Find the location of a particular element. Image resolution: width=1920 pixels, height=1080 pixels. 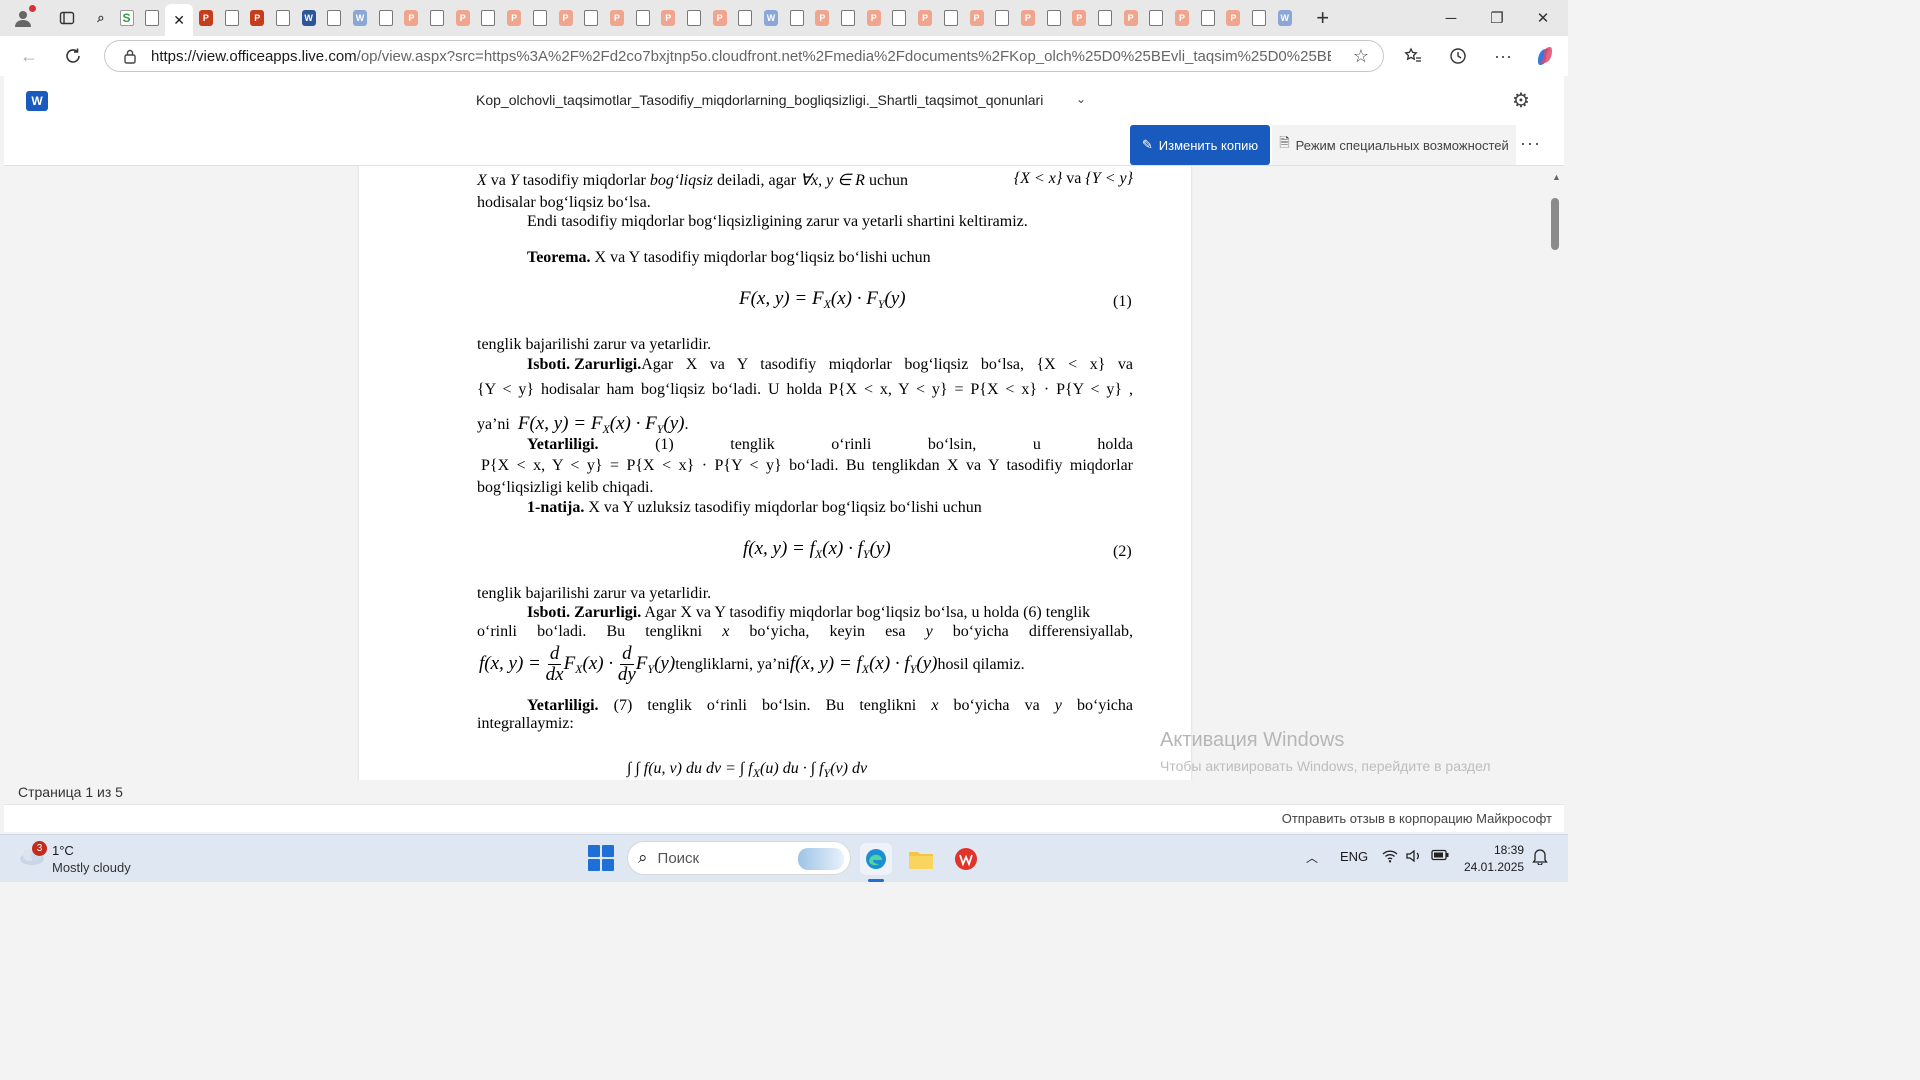

active-app-indicator is located at coordinates (876, 880).